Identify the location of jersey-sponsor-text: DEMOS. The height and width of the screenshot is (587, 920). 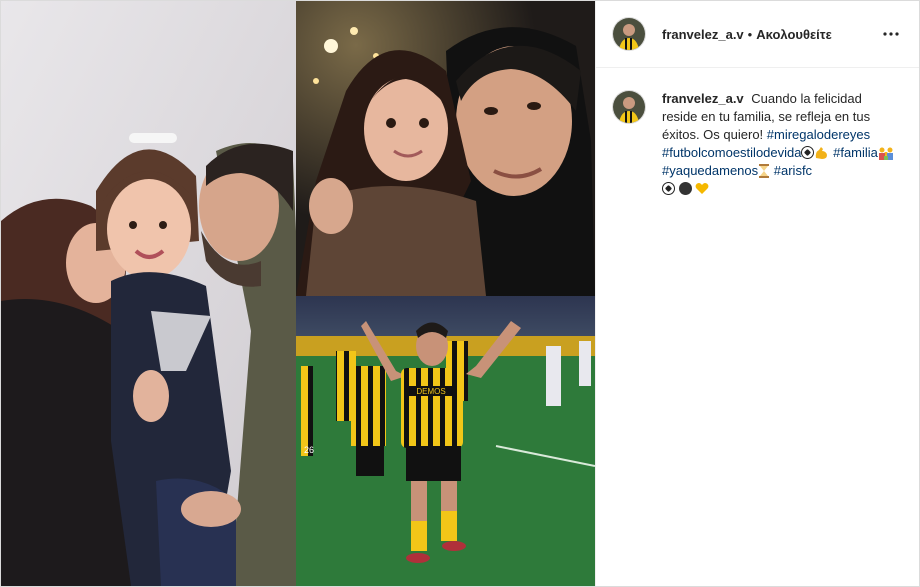
(430, 391).